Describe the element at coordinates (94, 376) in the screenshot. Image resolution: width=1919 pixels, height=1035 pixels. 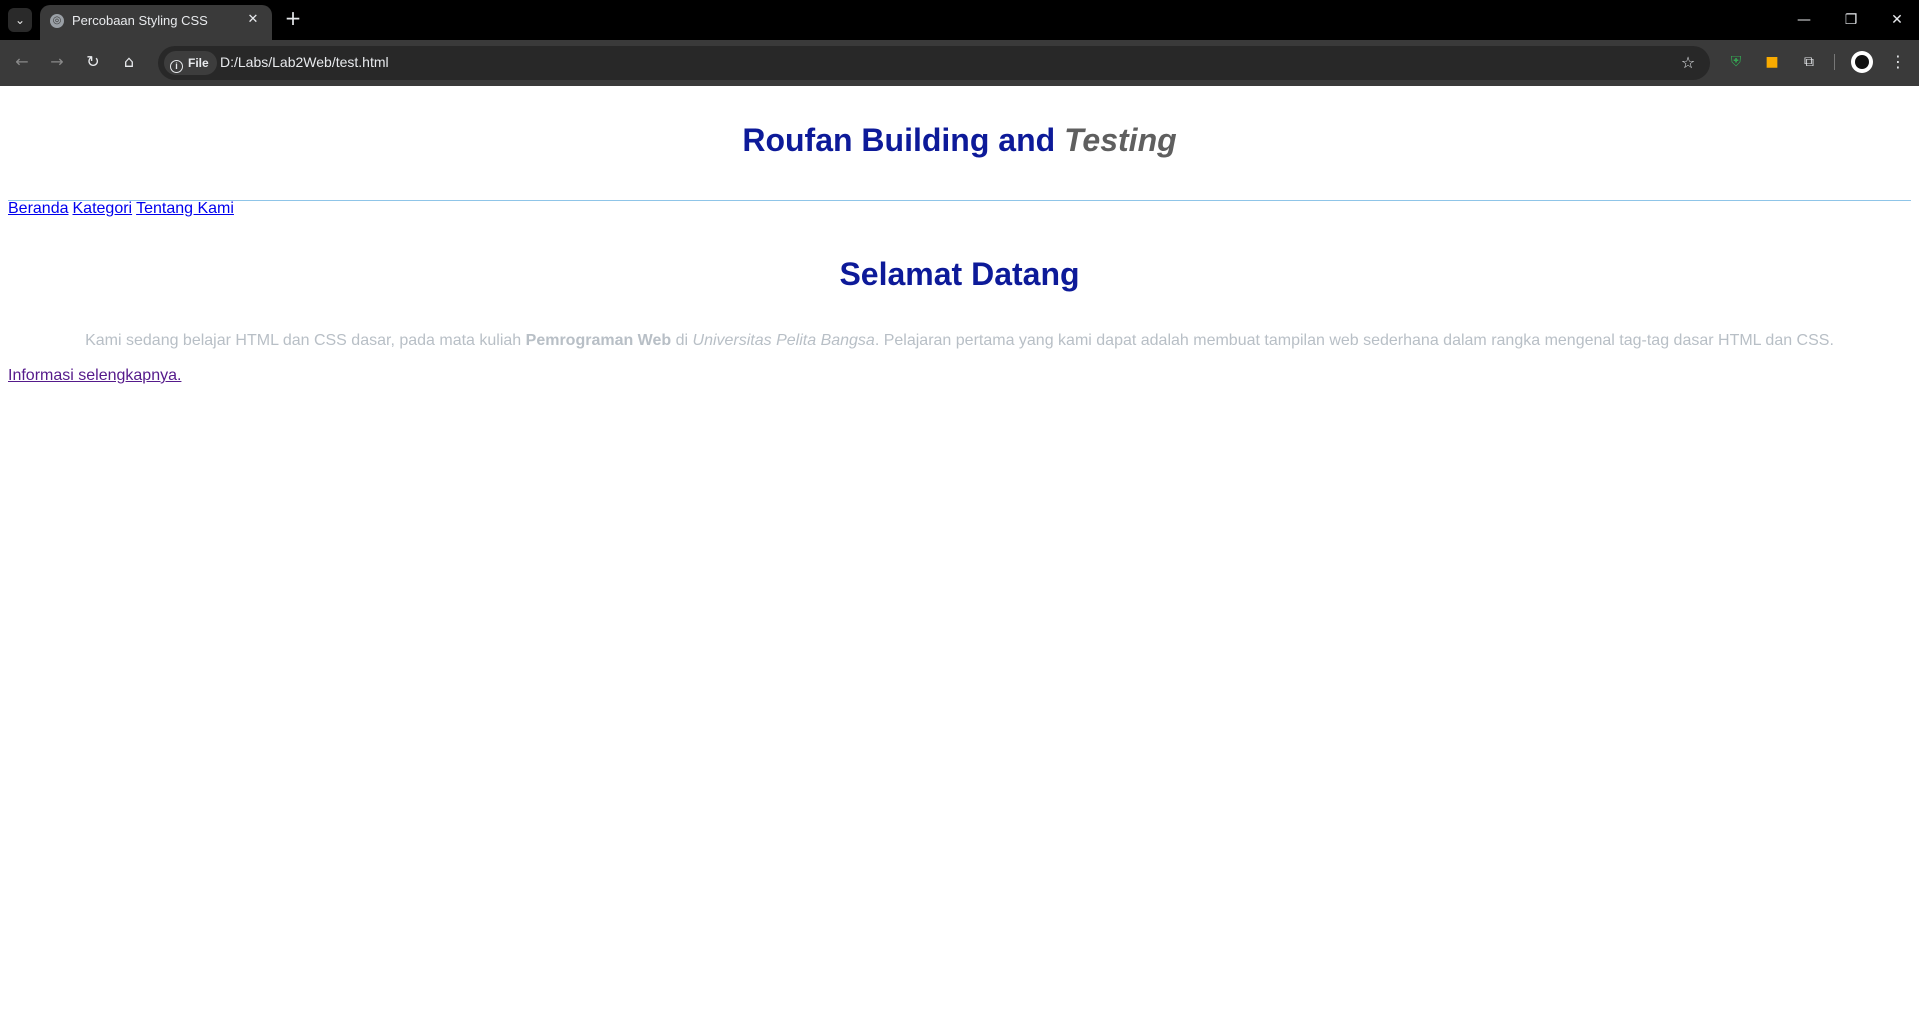
I see `more-info-link: Informasi selengkapnya.` at that location.